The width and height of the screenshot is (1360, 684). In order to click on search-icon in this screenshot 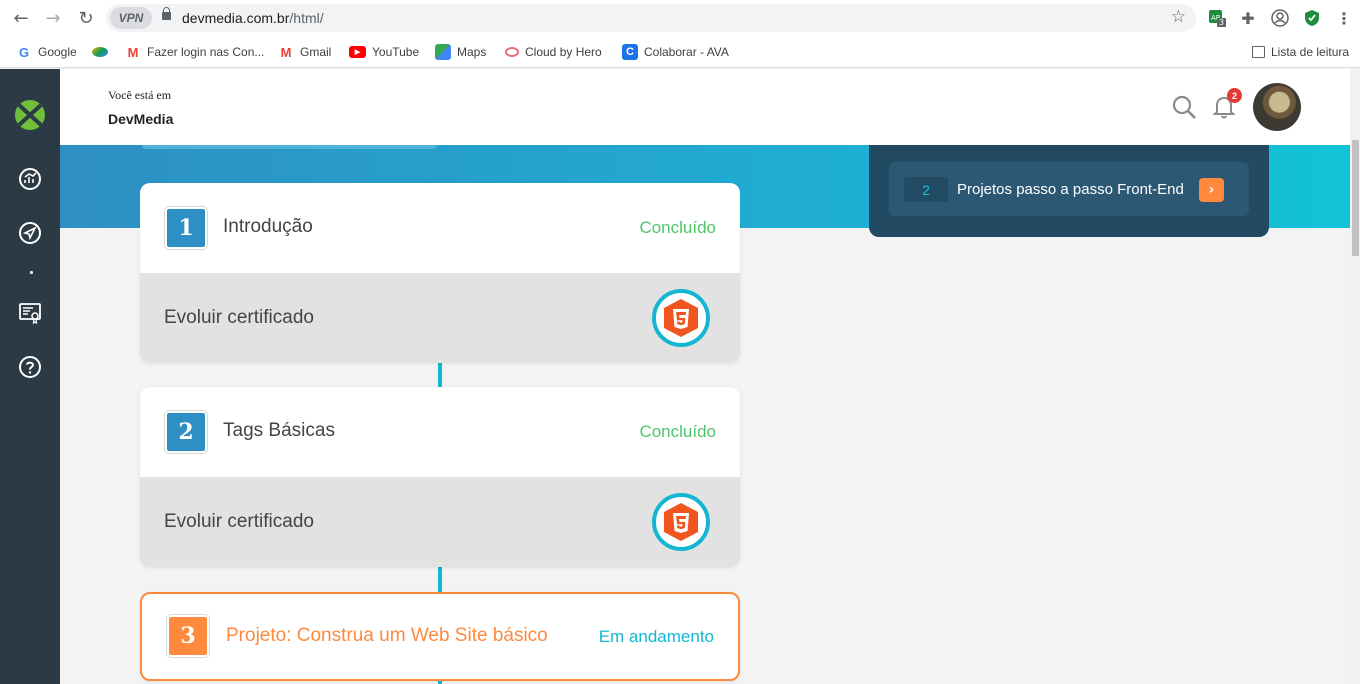, I will do `click(1185, 108)`.